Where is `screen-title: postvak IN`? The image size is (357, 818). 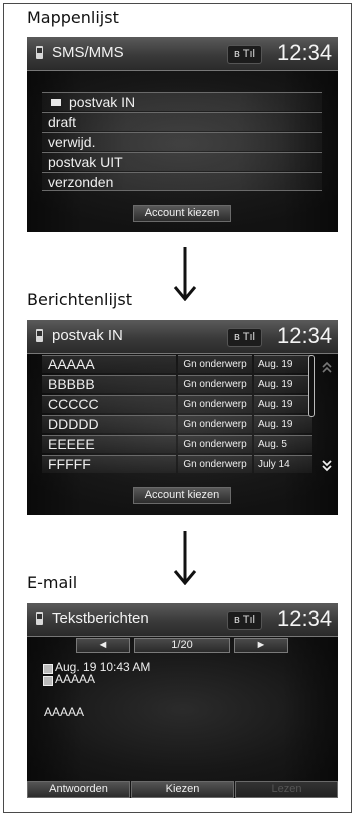 screen-title: postvak IN is located at coordinates (87, 335).